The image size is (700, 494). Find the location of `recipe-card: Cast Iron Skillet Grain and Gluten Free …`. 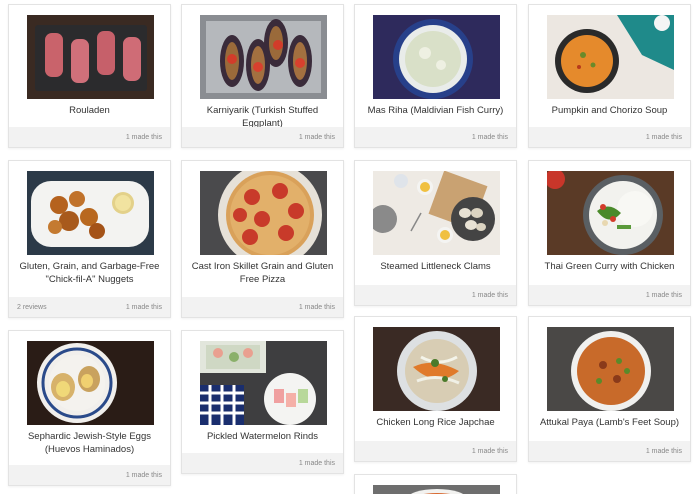

recipe-card: Cast Iron Skillet Grain and Gluten Free … is located at coordinates (262, 239).